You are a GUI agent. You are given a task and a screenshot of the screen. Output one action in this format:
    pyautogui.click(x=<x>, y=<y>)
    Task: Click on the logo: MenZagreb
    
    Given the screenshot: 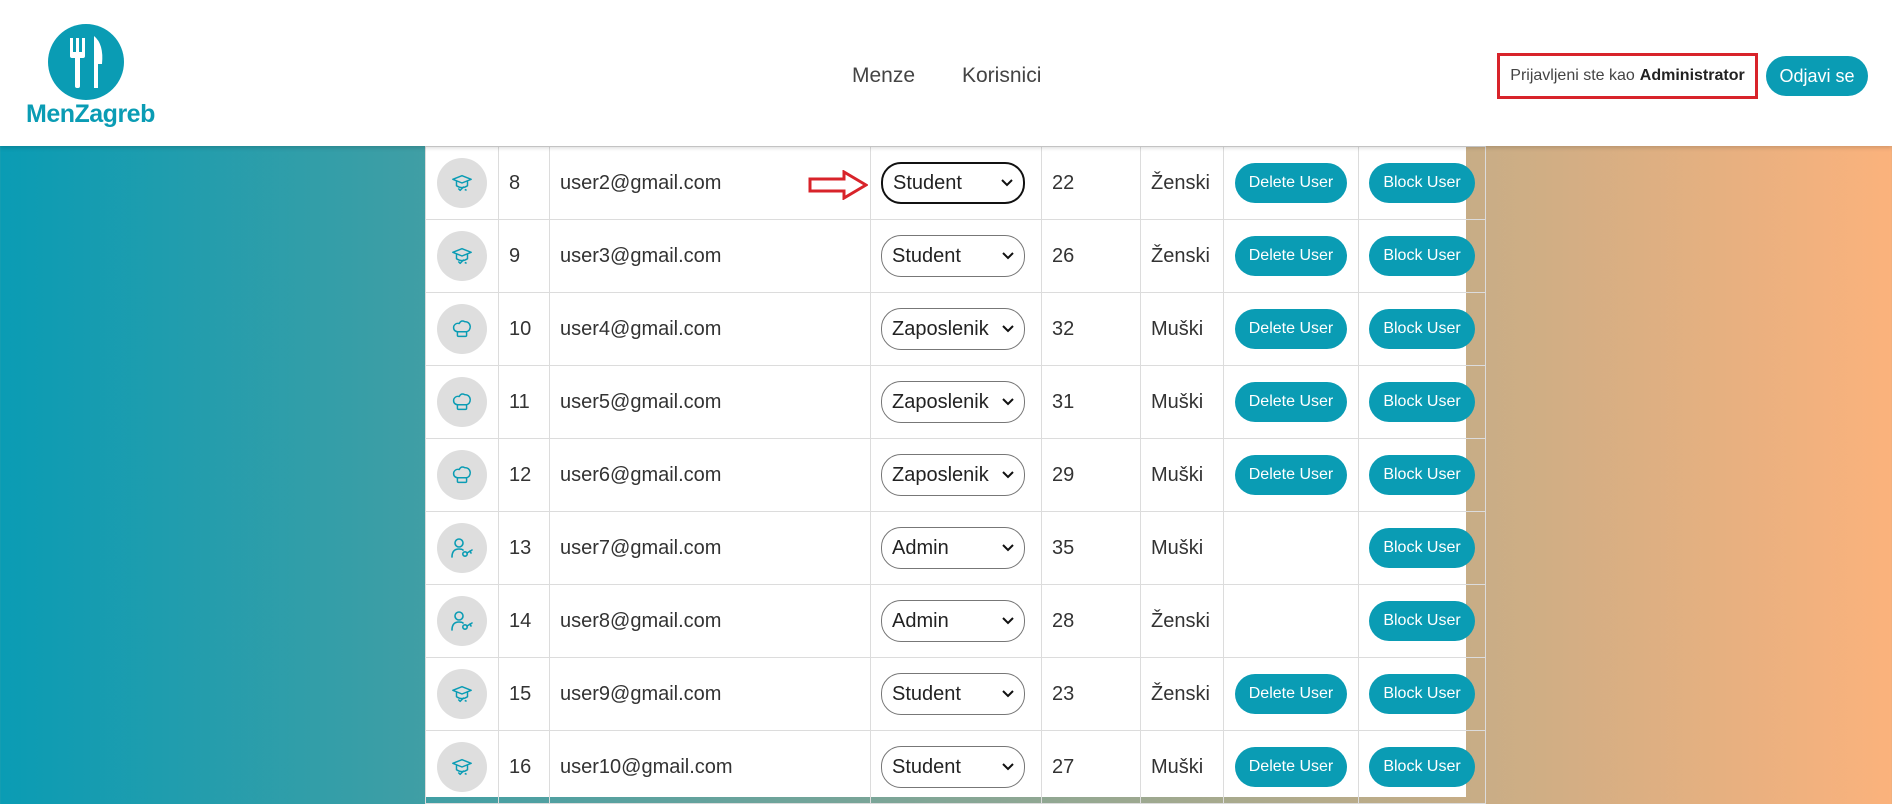 What is the action you would take?
    pyautogui.click(x=90, y=77)
    